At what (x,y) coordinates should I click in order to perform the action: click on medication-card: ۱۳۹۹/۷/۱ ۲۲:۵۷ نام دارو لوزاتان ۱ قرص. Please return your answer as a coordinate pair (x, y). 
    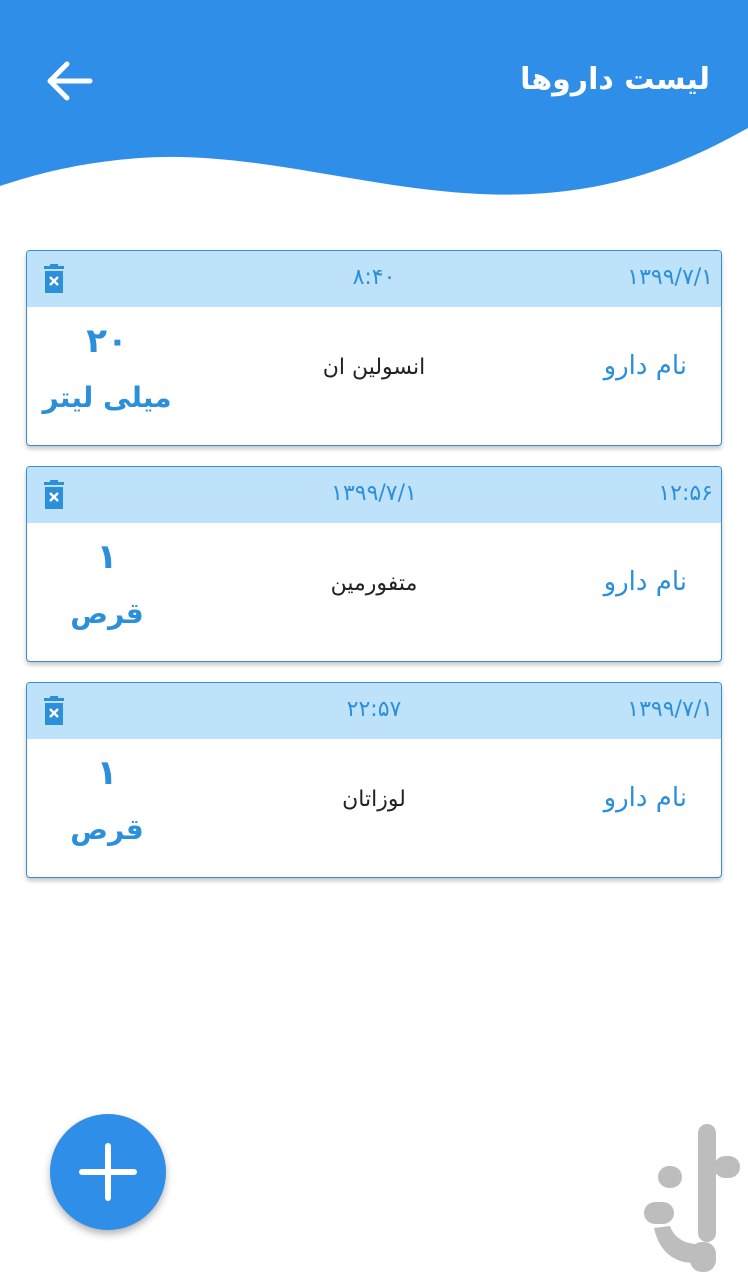
    Looking at the image, I should click on (374, 780).